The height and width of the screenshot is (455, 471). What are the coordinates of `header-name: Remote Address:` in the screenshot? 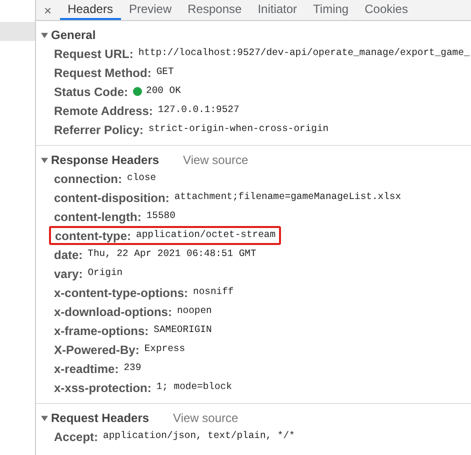 It's located at (103, 111).